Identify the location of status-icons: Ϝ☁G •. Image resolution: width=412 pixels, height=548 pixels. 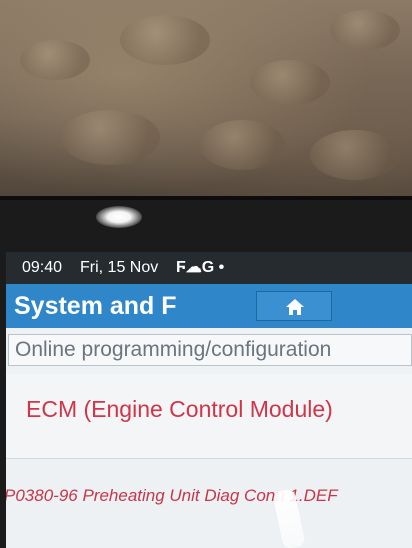
(200, 267).